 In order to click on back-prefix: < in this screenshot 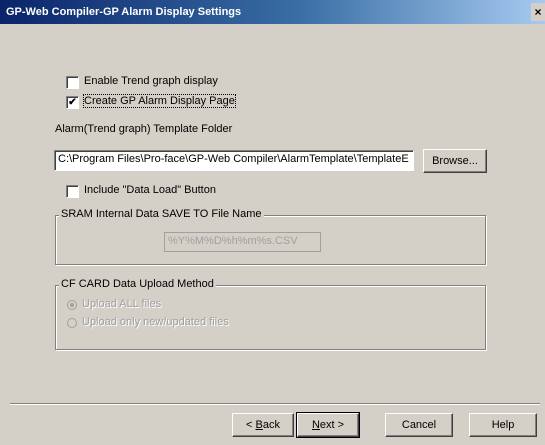, I will do `click(251, 425)`.